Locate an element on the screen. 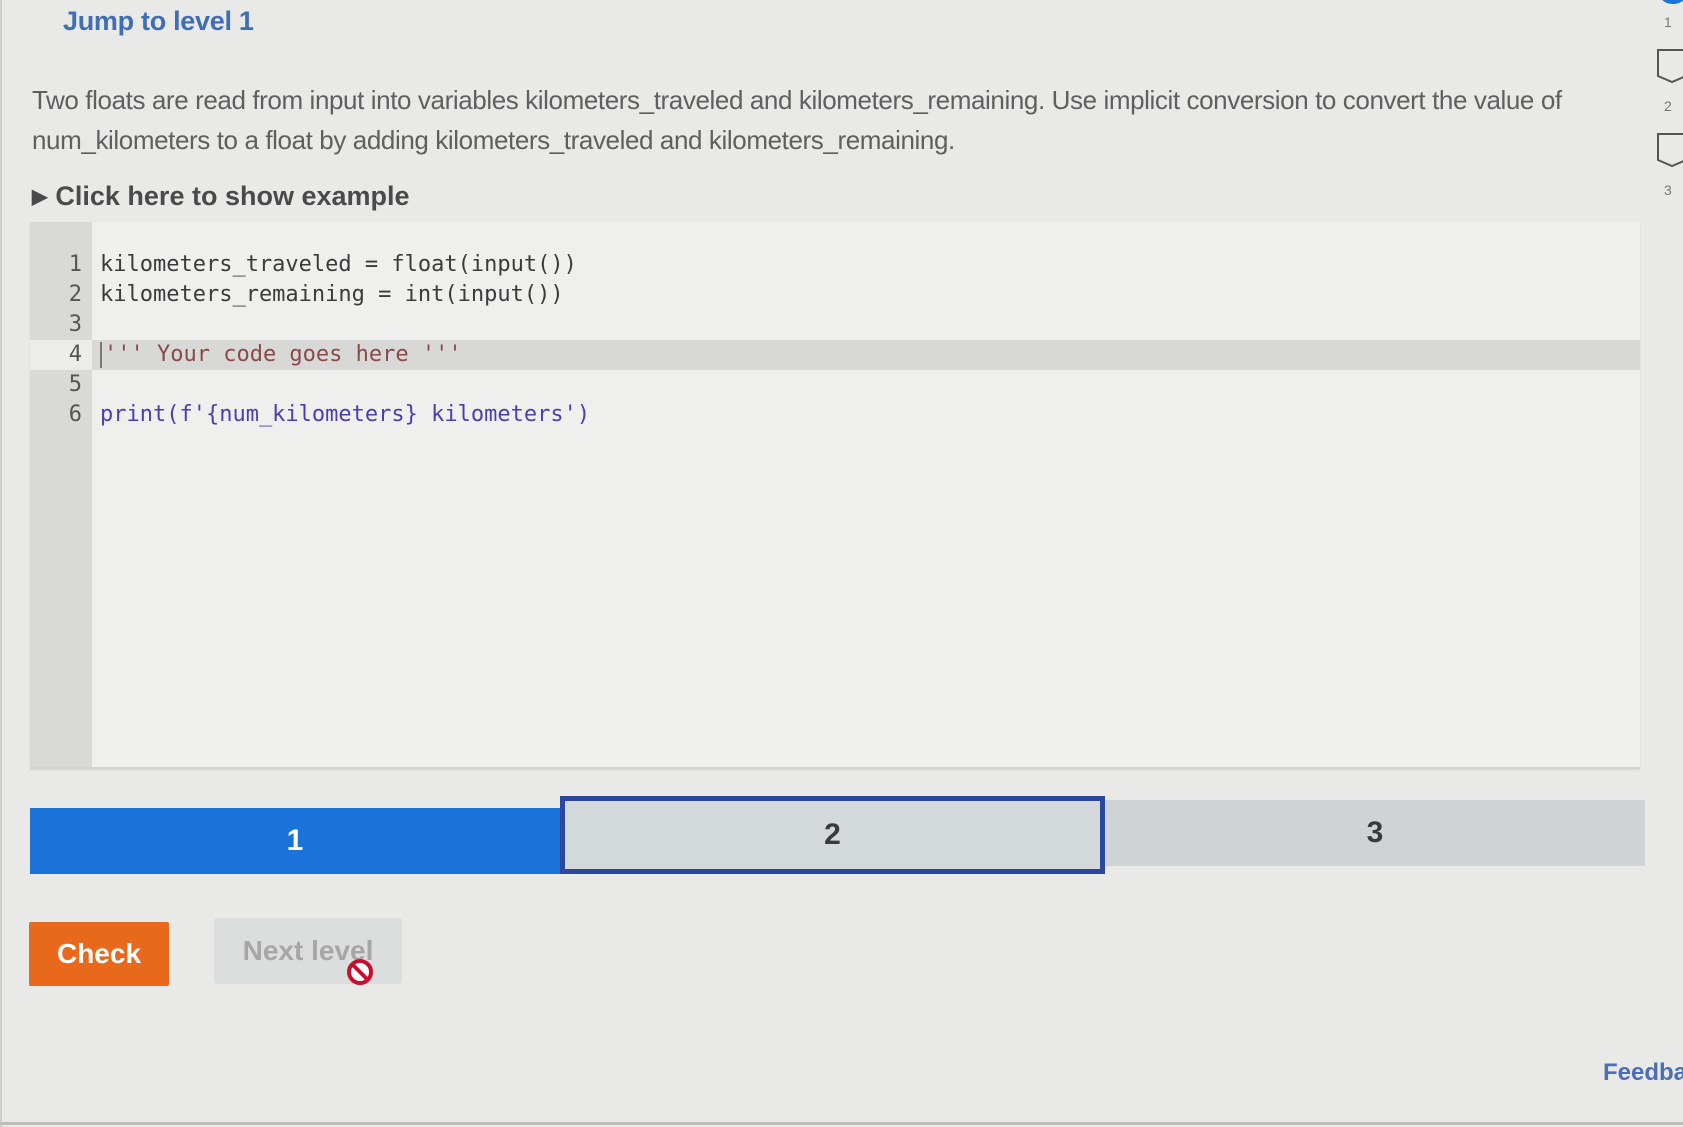 The image size is (1683, 1127). triangle-right-icon: ▶ is located at coordinates (40, 197).